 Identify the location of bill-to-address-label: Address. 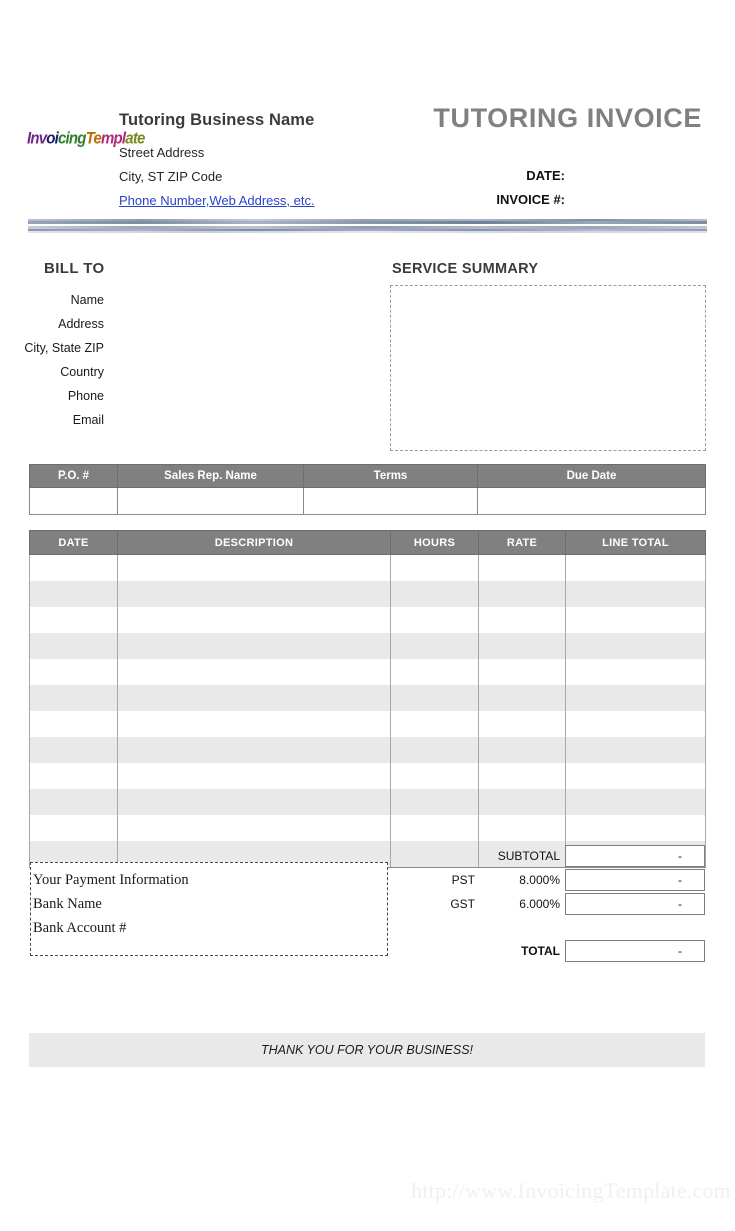
(81, 324).